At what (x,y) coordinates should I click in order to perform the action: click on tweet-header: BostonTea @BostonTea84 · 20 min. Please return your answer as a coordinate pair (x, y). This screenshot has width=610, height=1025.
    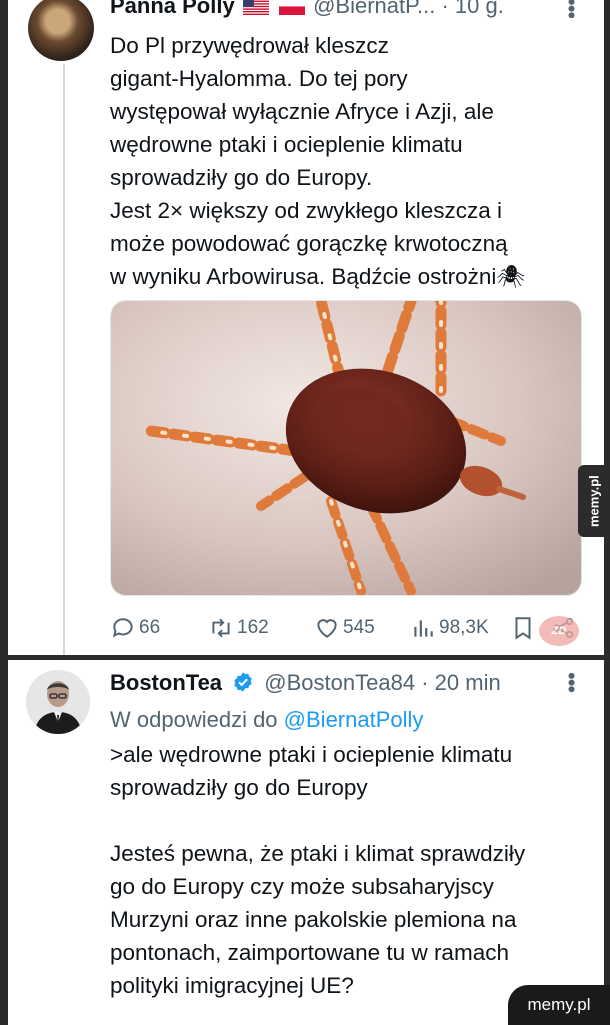
    Looking at the image, I should click on (305, 683).